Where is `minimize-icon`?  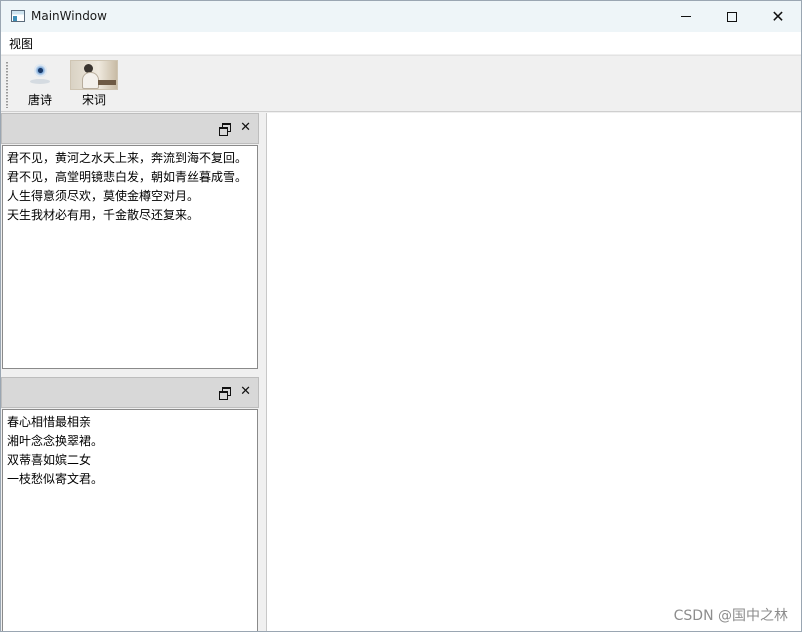
minimize-icon is located at coordinates (686, 16).